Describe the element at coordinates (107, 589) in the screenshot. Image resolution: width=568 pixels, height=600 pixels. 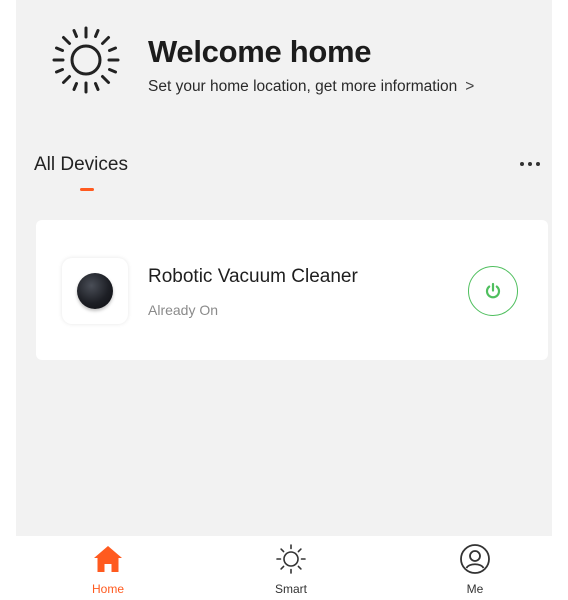
I see `tab-home-label: Home` at that location.